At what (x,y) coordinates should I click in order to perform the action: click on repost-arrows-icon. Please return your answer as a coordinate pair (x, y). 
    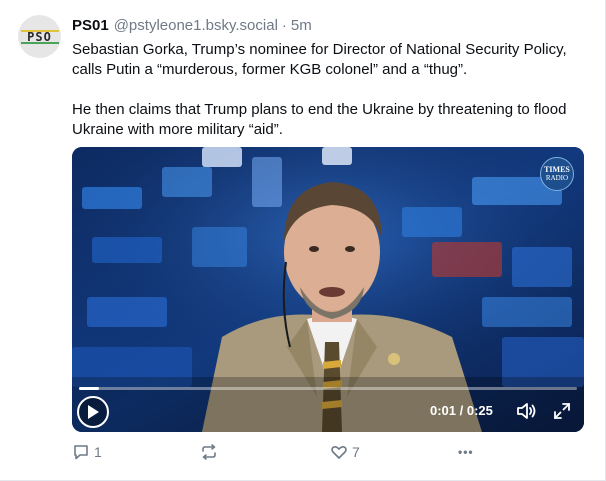
    Looking at the image, I should click on (209, 452).